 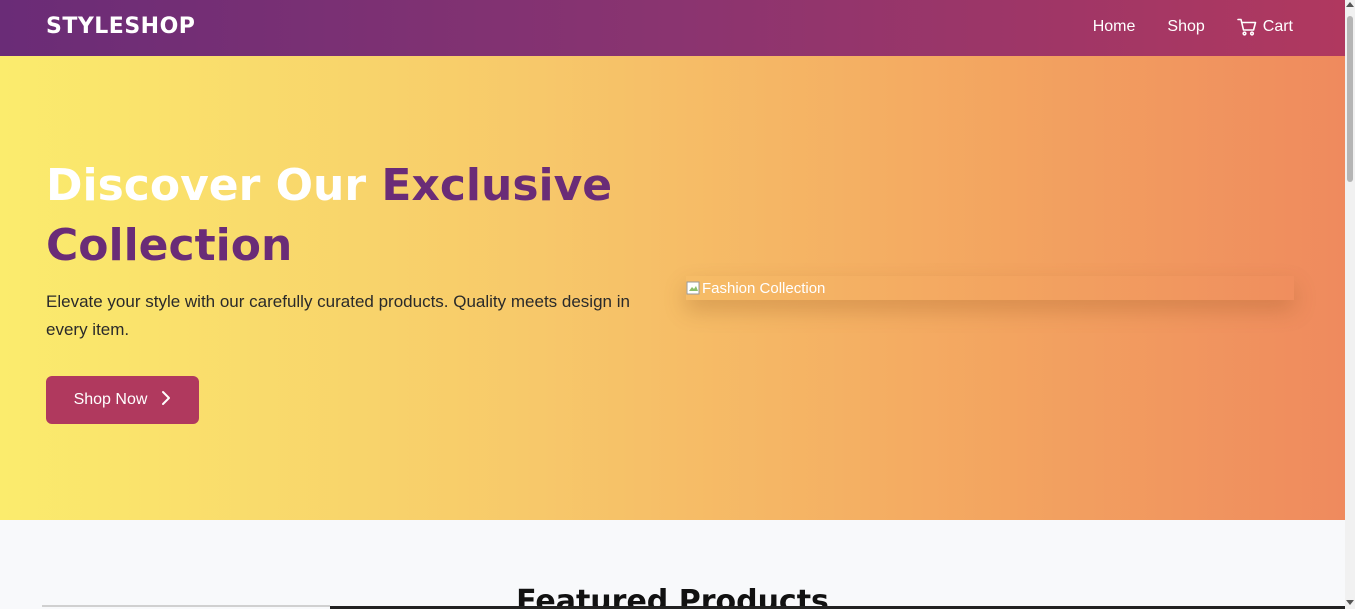 What do you see at coordinates (110, 399) in the screenshot?
I see `shop-now-label: Shop Now` at bounding box center [110, 399].